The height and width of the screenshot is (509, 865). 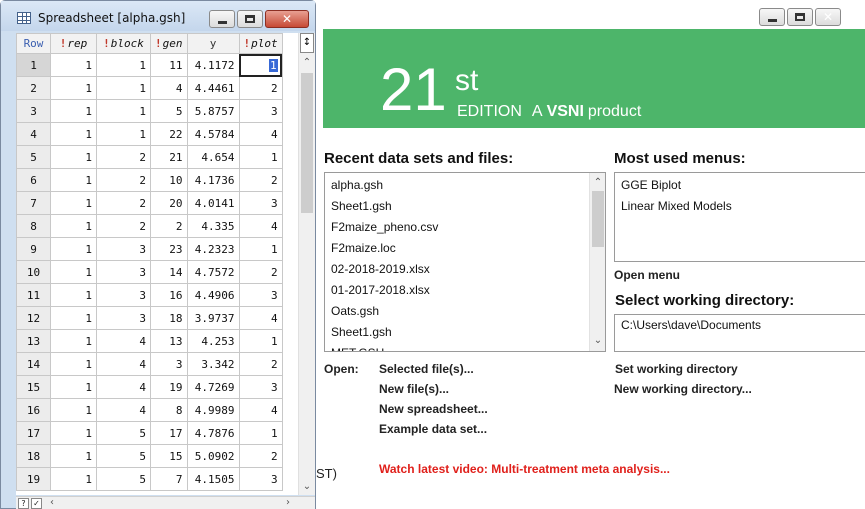 I want to click on table-cell: 4.1736, so click(x=213, y=180).